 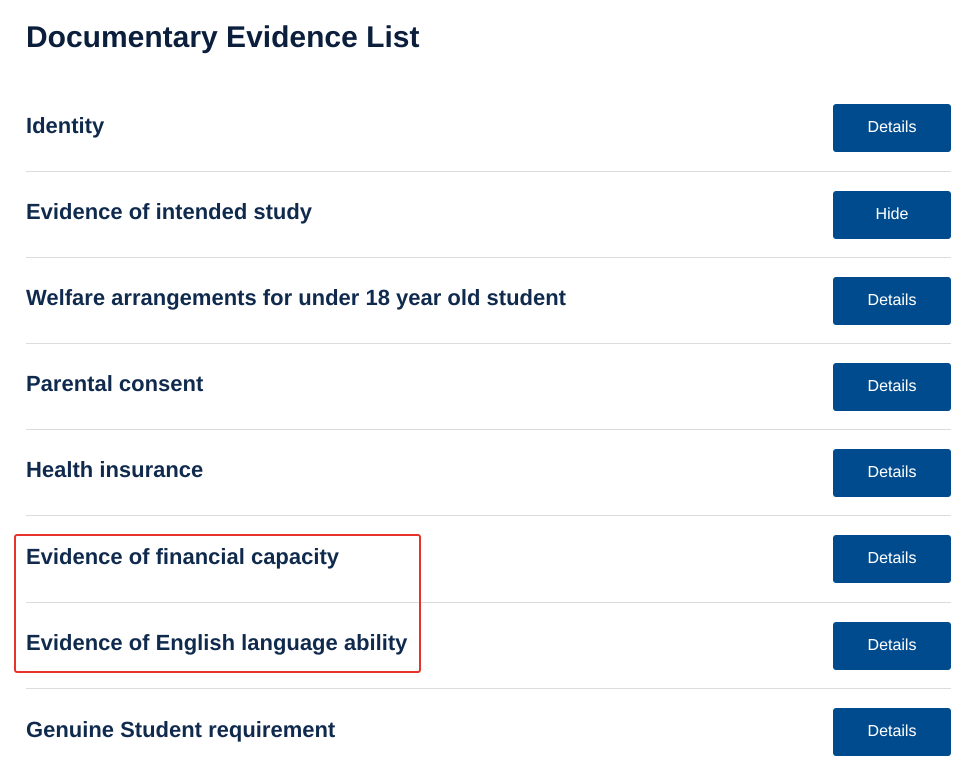 I want to click on evidence-label: Evidence of intended study, so click(x=169, y=212).